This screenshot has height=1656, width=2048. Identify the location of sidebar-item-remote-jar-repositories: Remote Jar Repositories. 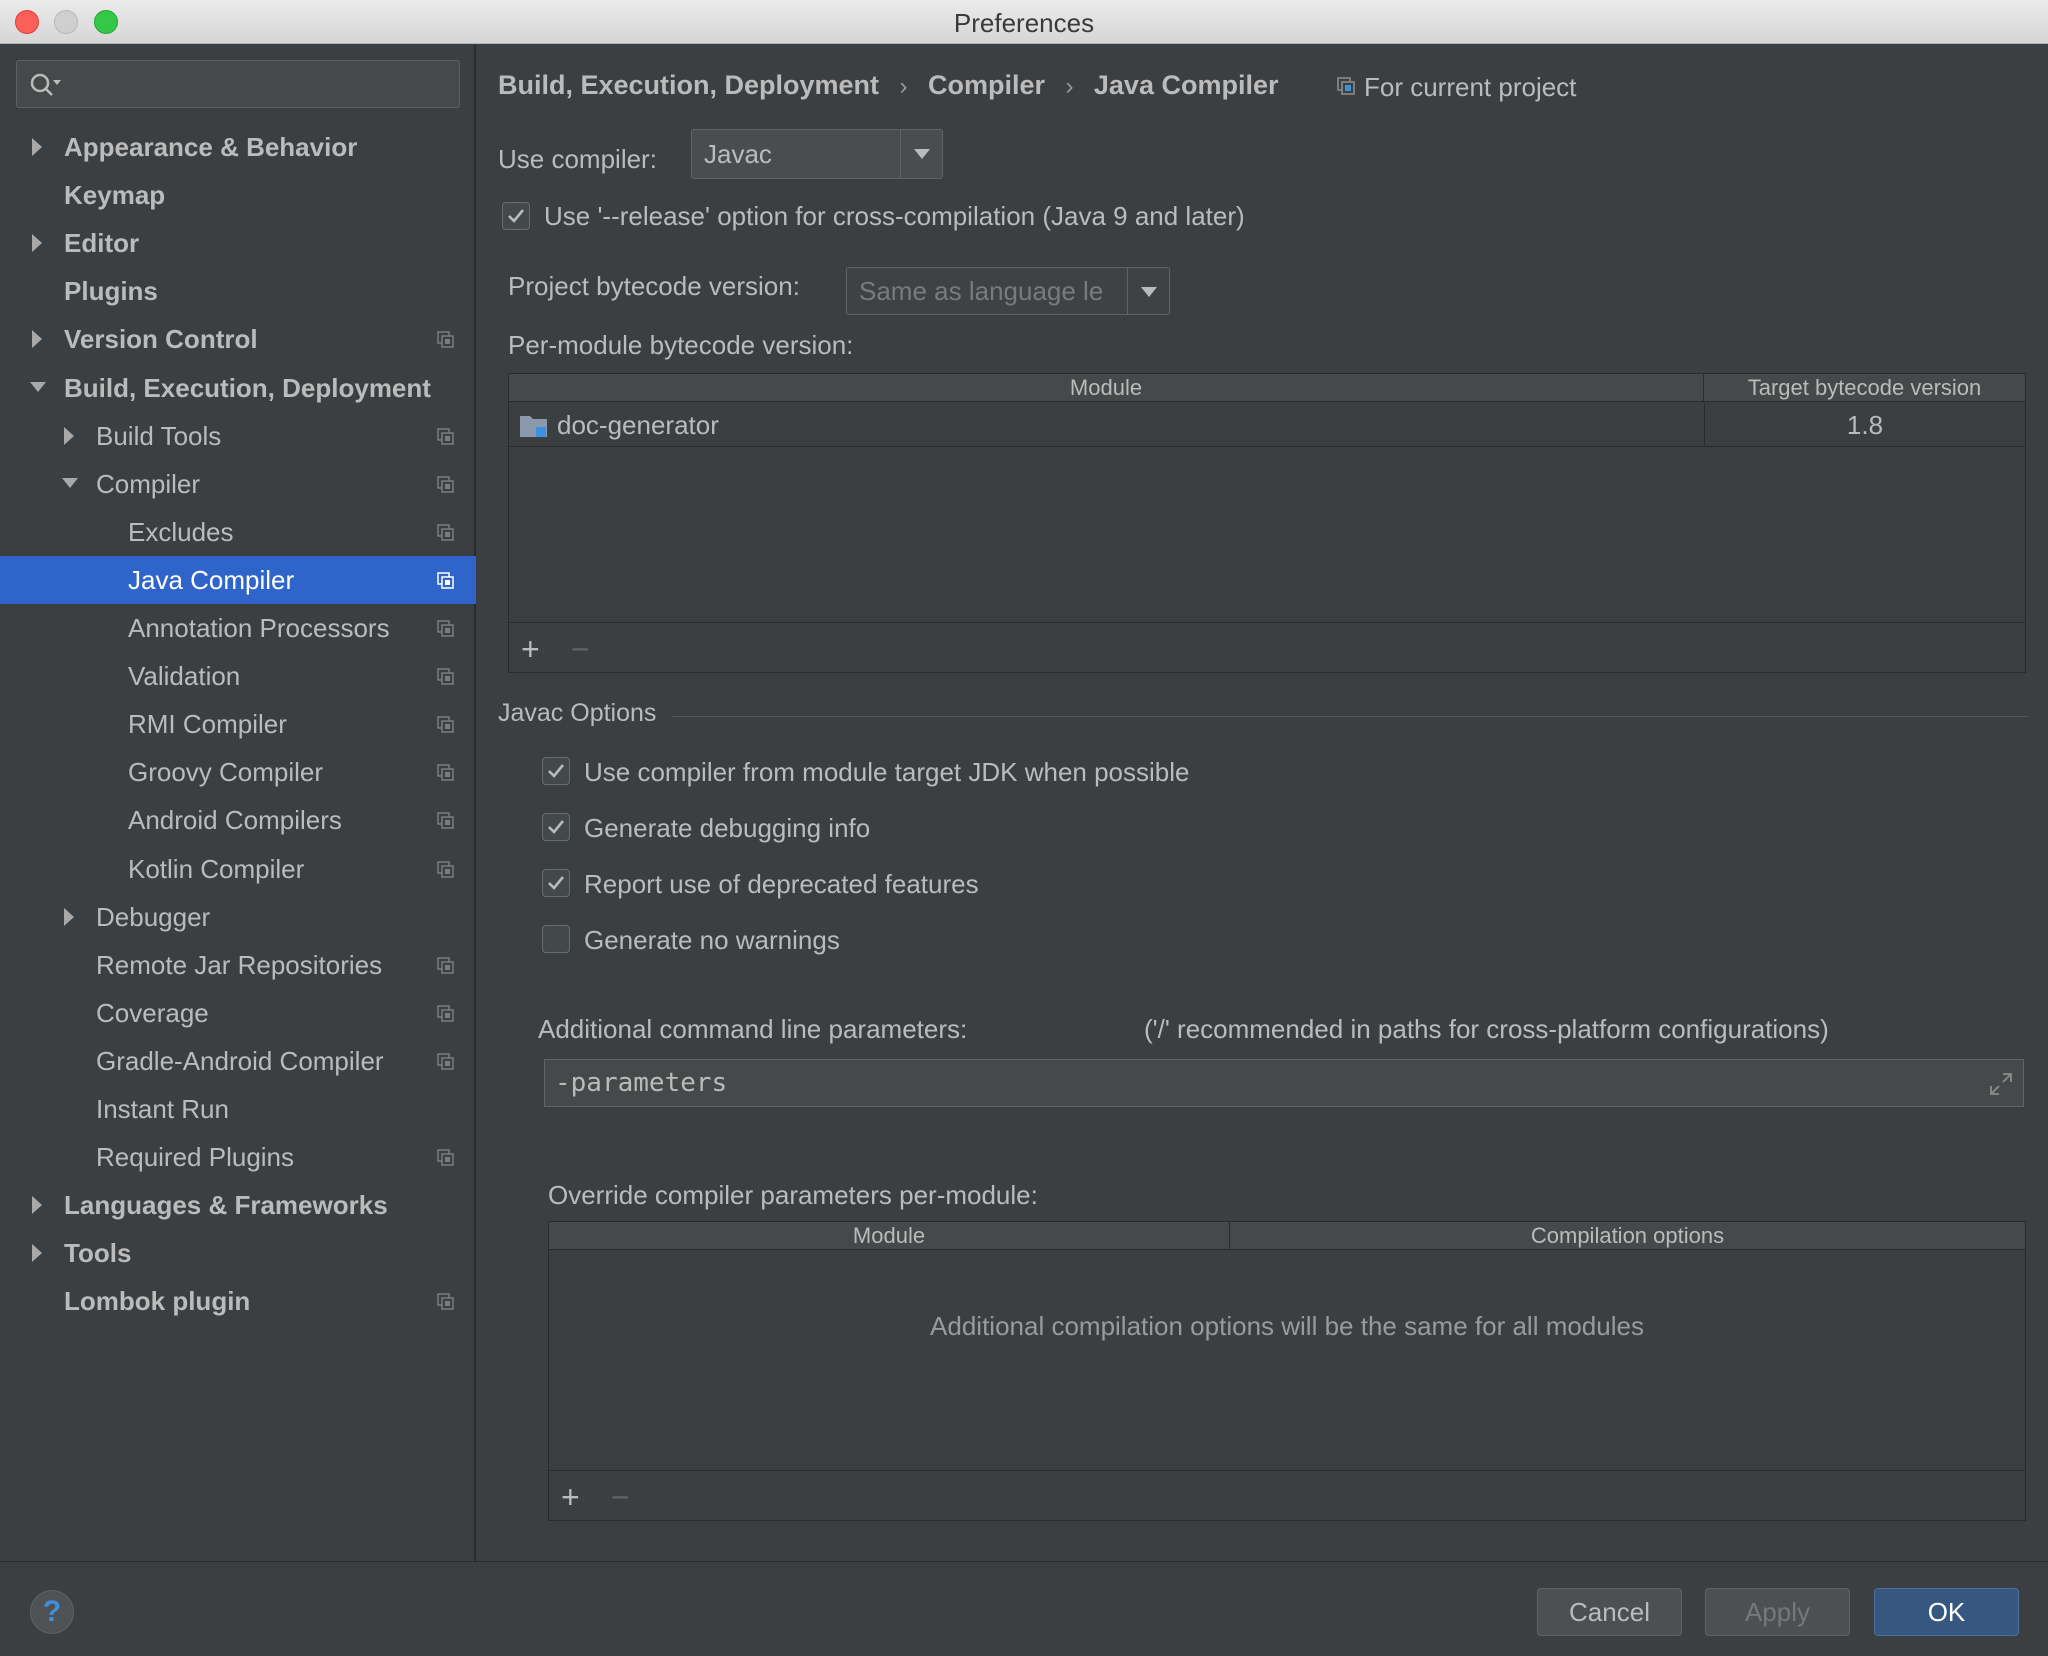
(238, 965).